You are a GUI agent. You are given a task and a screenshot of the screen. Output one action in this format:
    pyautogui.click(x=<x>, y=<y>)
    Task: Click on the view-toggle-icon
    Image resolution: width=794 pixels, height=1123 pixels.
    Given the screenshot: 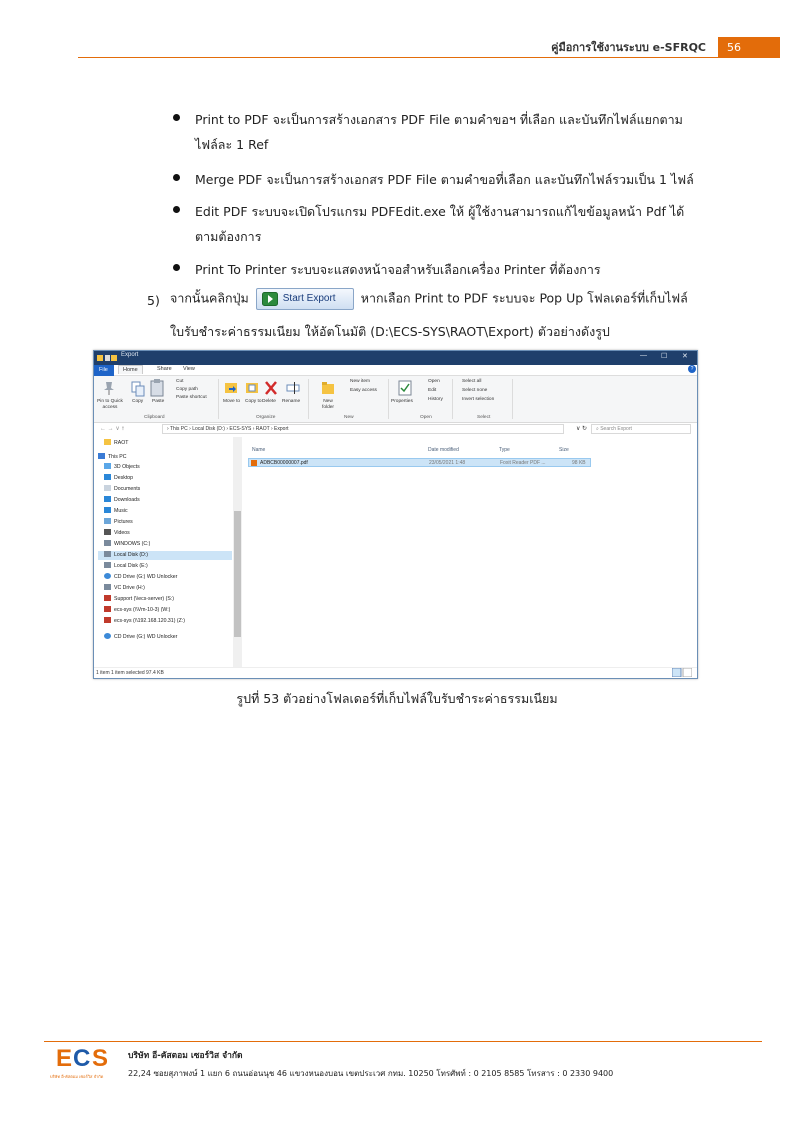 What is the action you would take?
    pyautogui.click(x=682, y=672)
    